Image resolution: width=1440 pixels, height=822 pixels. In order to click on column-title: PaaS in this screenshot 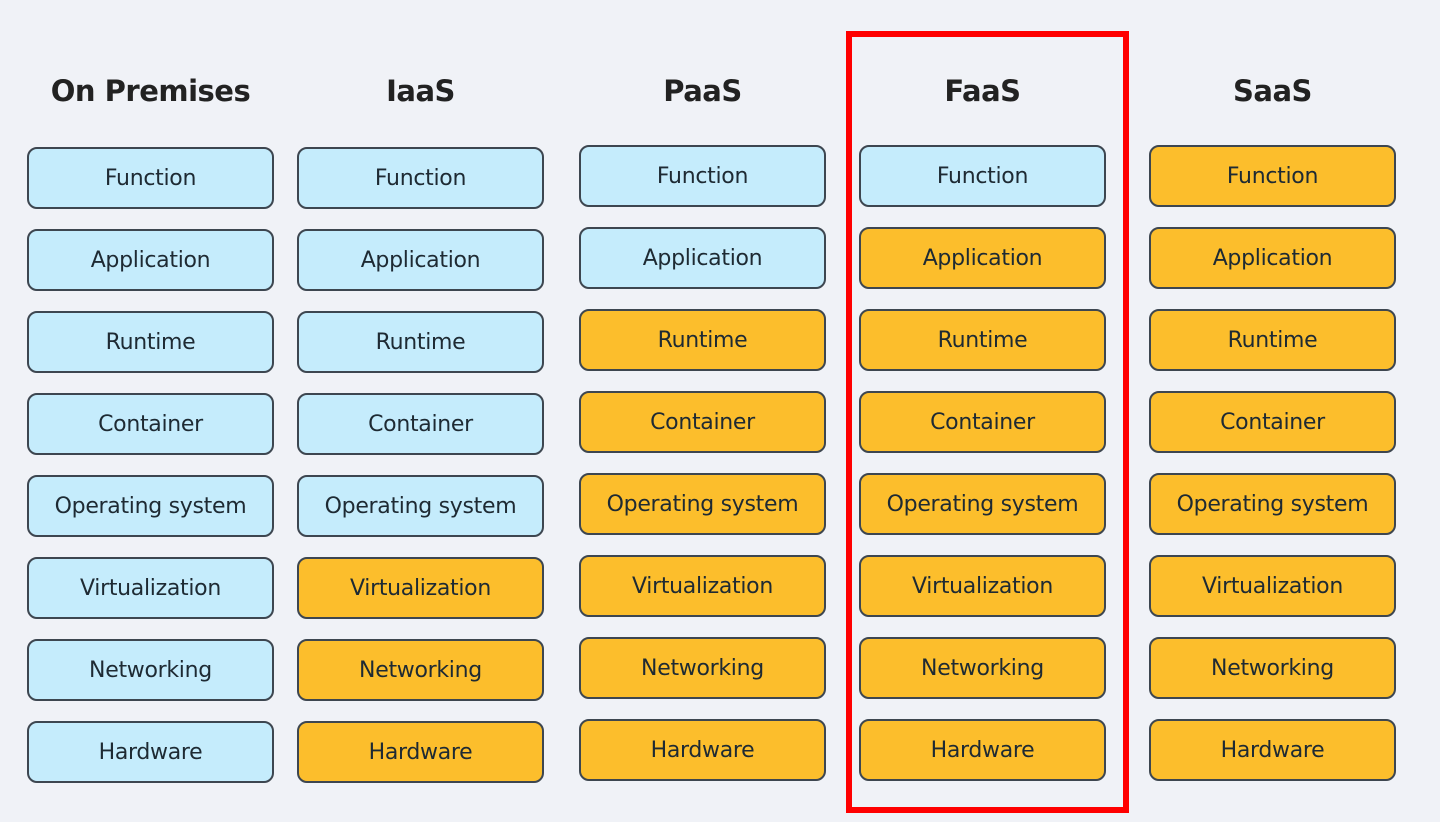, I will do `click(702, 91)`.